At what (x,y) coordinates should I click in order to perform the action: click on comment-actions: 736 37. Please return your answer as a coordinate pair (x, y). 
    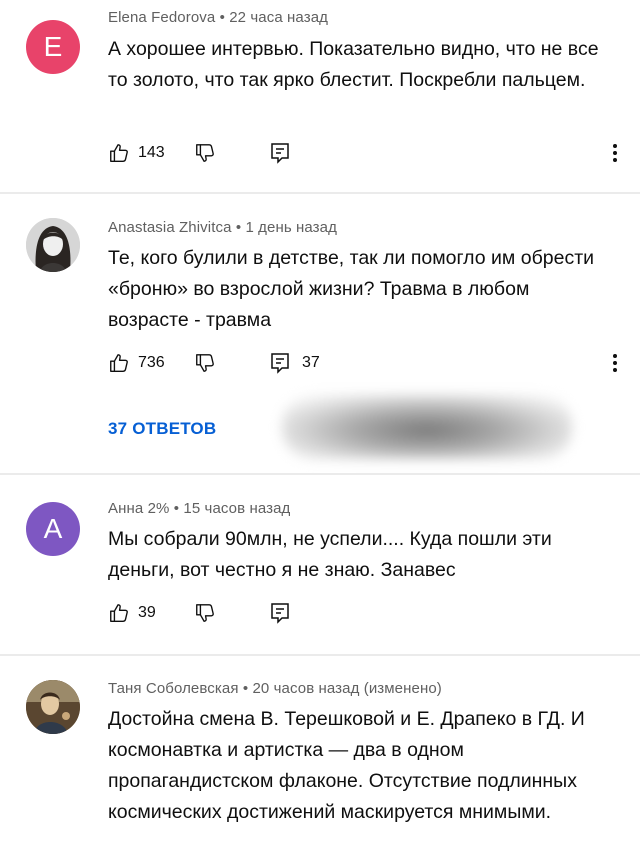
    Looking at the image, I should click on (368, 367).